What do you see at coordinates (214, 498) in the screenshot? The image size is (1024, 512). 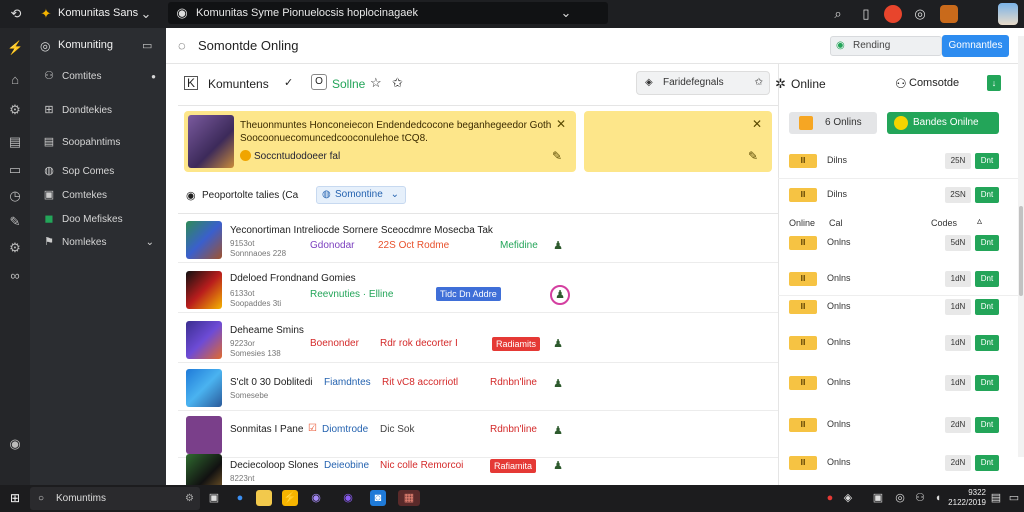 I see `task-view-icon: ▣` at bounding box center [214, 498].